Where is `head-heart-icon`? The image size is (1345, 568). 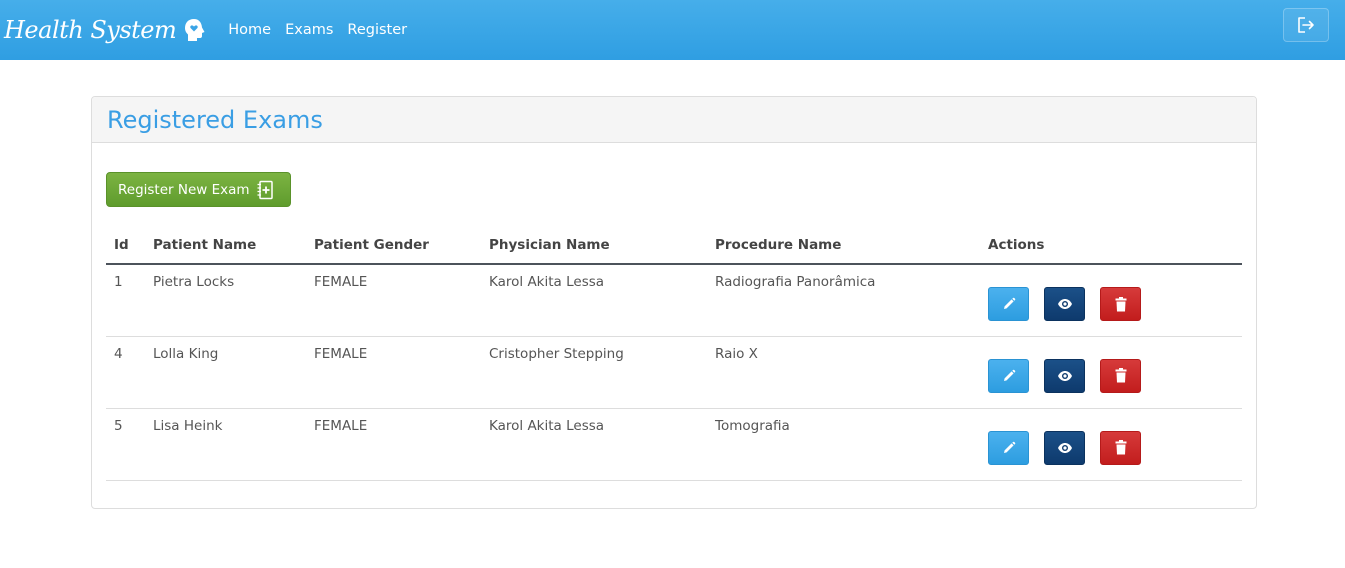
head-heart-icon is located at coordinates (195, 30).